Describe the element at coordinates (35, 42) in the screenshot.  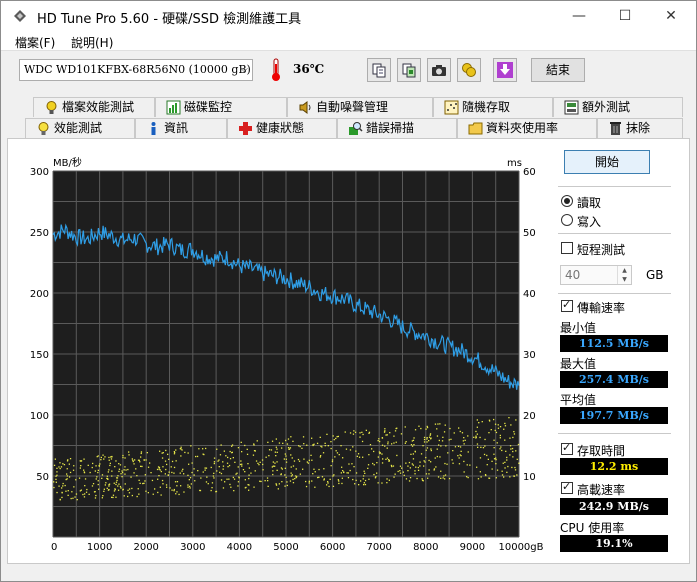
I see `menu-file: 檔案(F)` at that location.